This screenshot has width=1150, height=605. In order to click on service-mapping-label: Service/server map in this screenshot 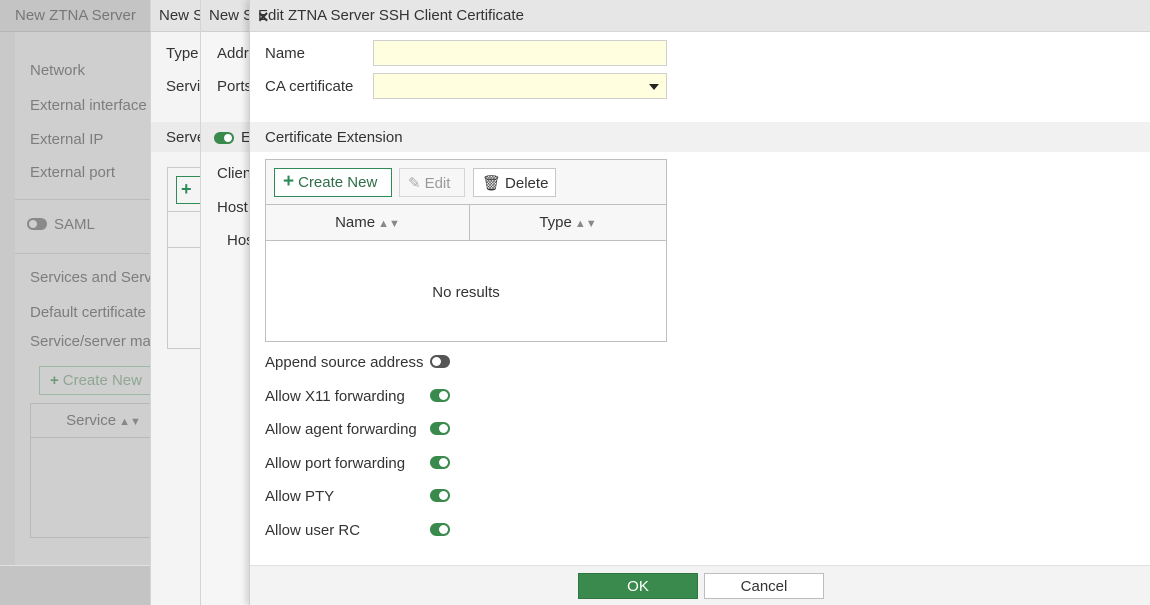, I will do `click(90, 341)`.